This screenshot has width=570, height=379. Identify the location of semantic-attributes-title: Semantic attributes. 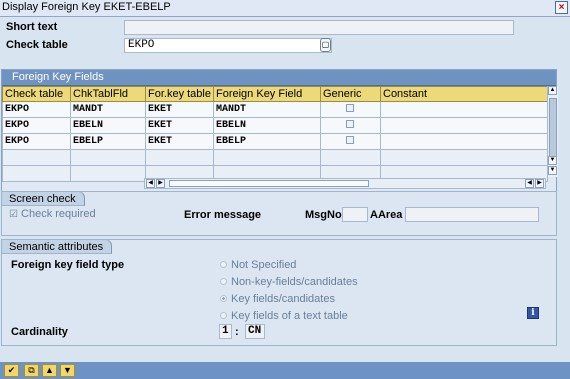
(57, 246).